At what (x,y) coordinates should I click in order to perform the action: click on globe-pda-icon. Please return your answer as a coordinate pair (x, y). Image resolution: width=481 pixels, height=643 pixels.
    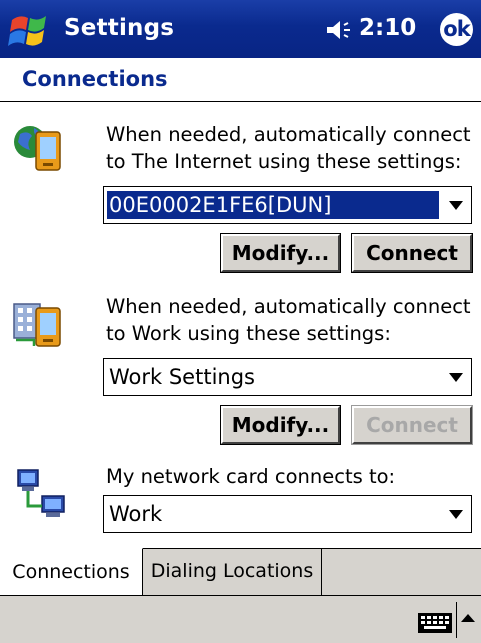
    Looking at the image, I should click on (37, 148).